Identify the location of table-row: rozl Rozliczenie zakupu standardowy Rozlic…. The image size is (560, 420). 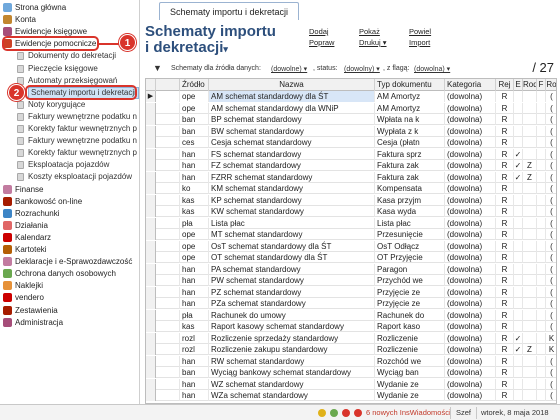
(351, 349).